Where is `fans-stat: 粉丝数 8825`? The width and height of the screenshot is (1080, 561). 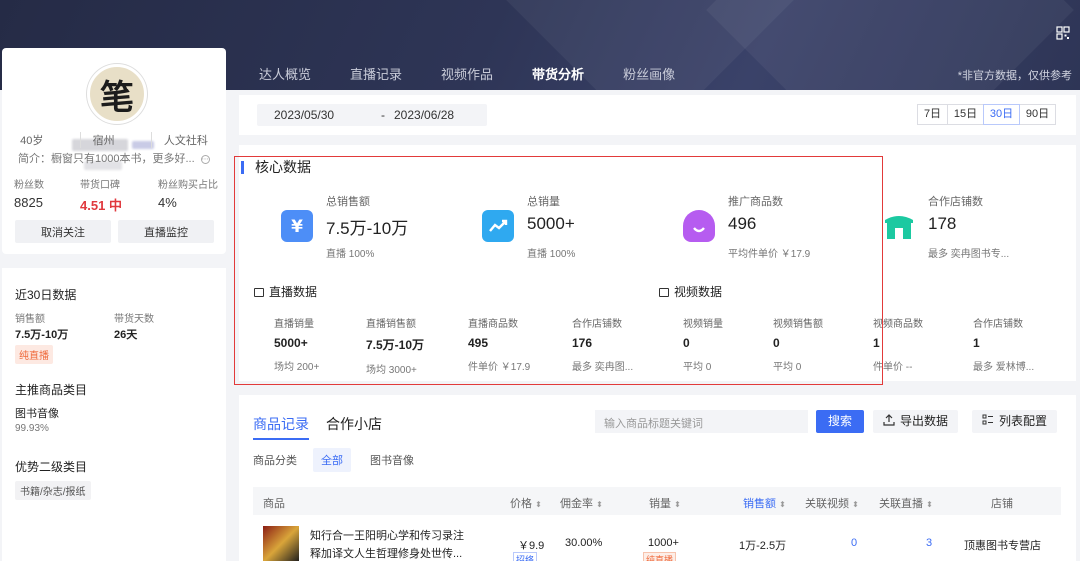 fans-stat: 粉丝数 8825 is located at coordinates (29, 195).